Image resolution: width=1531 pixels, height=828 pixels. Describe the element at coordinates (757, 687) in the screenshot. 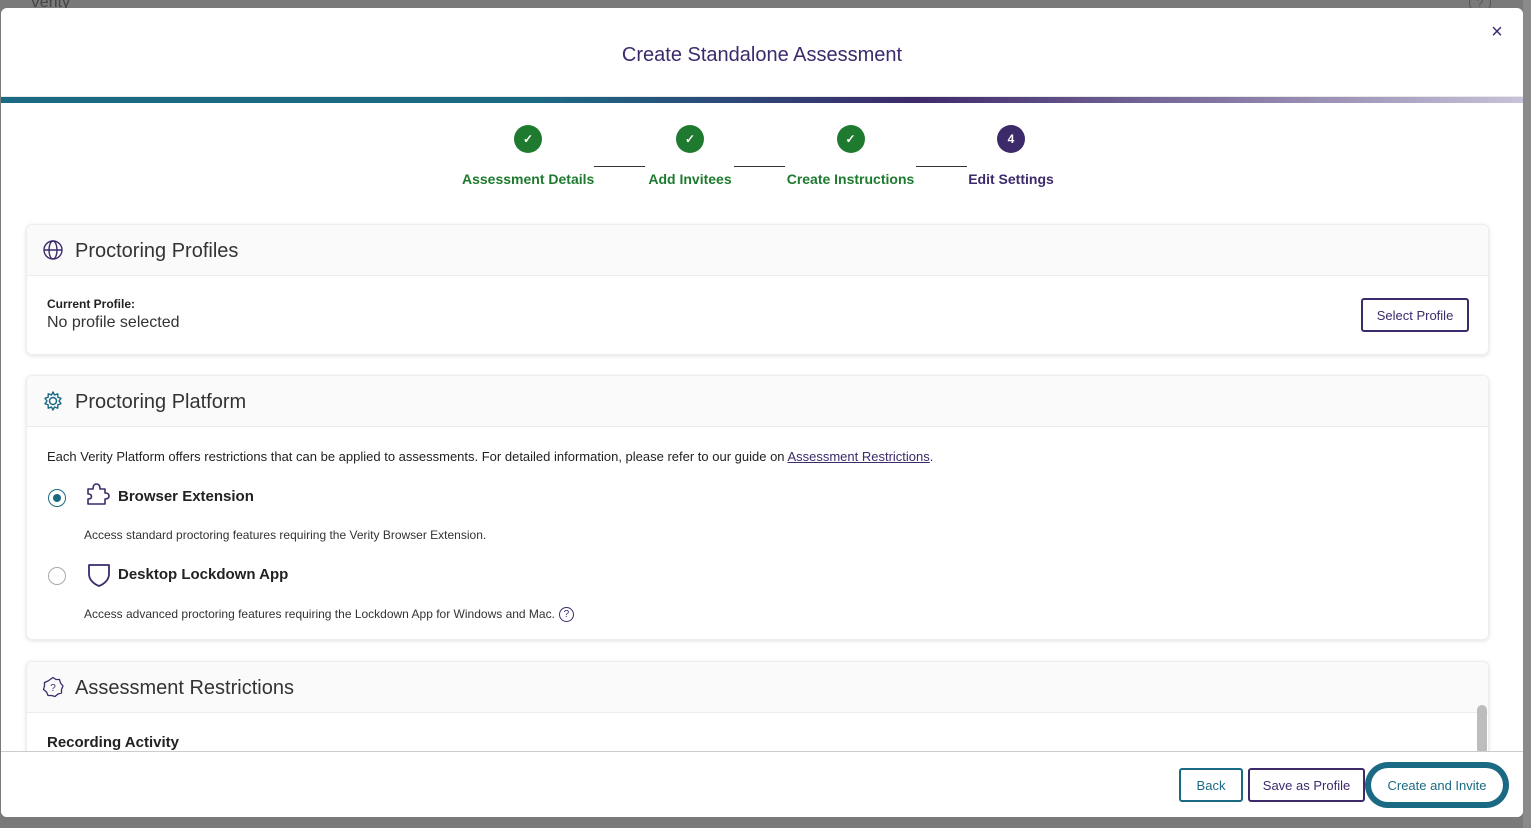

I see `card-header: ? Assessment Restrictions` at that location.